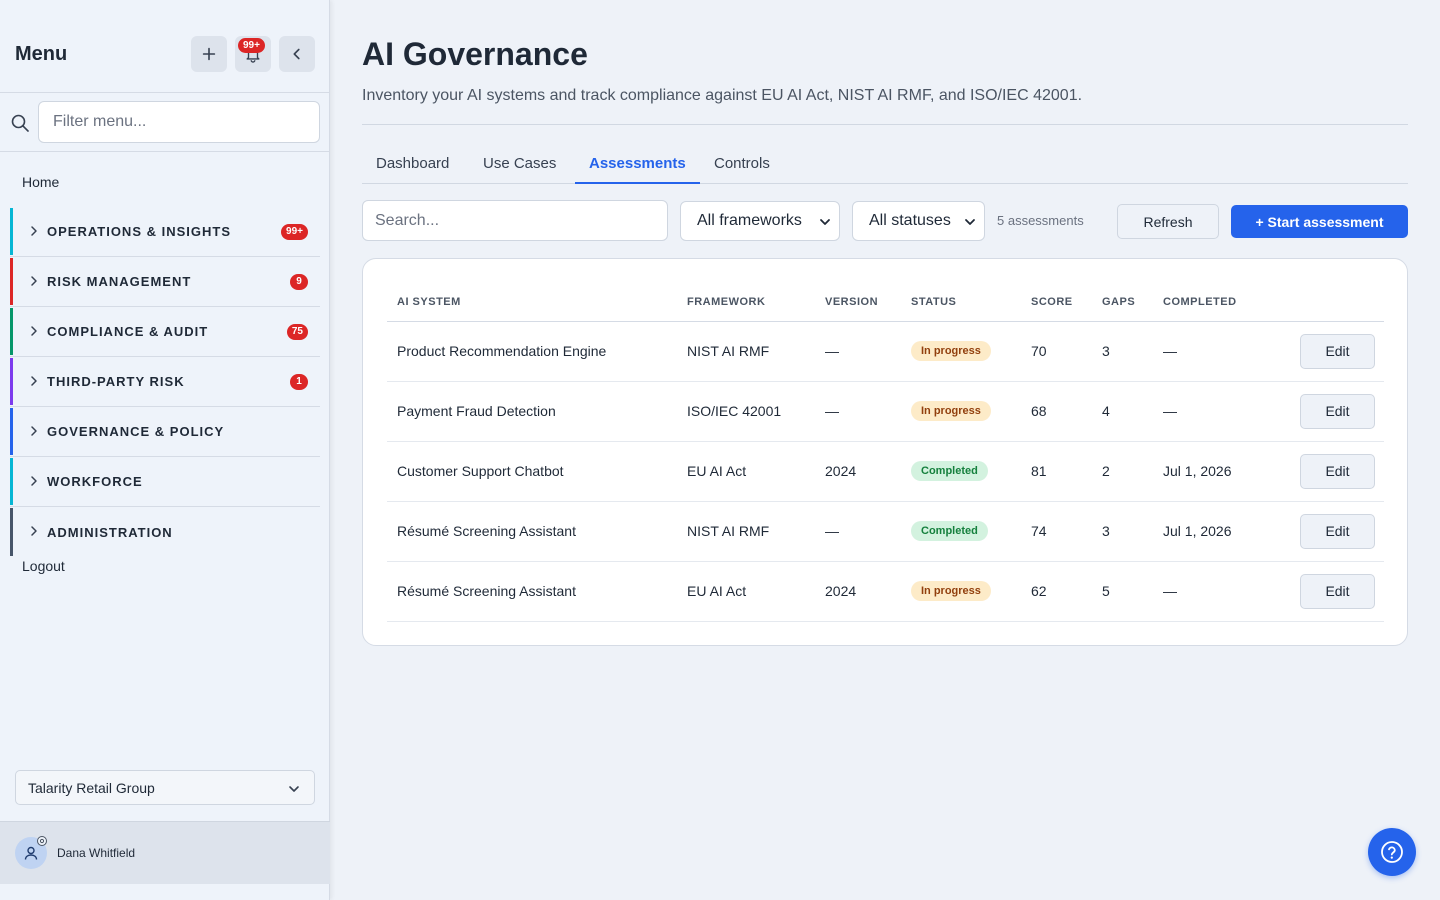  What do you see at coordinates (42, 841) in the screenshot?
I see `gear-icon` at bounding box center [42, 841].